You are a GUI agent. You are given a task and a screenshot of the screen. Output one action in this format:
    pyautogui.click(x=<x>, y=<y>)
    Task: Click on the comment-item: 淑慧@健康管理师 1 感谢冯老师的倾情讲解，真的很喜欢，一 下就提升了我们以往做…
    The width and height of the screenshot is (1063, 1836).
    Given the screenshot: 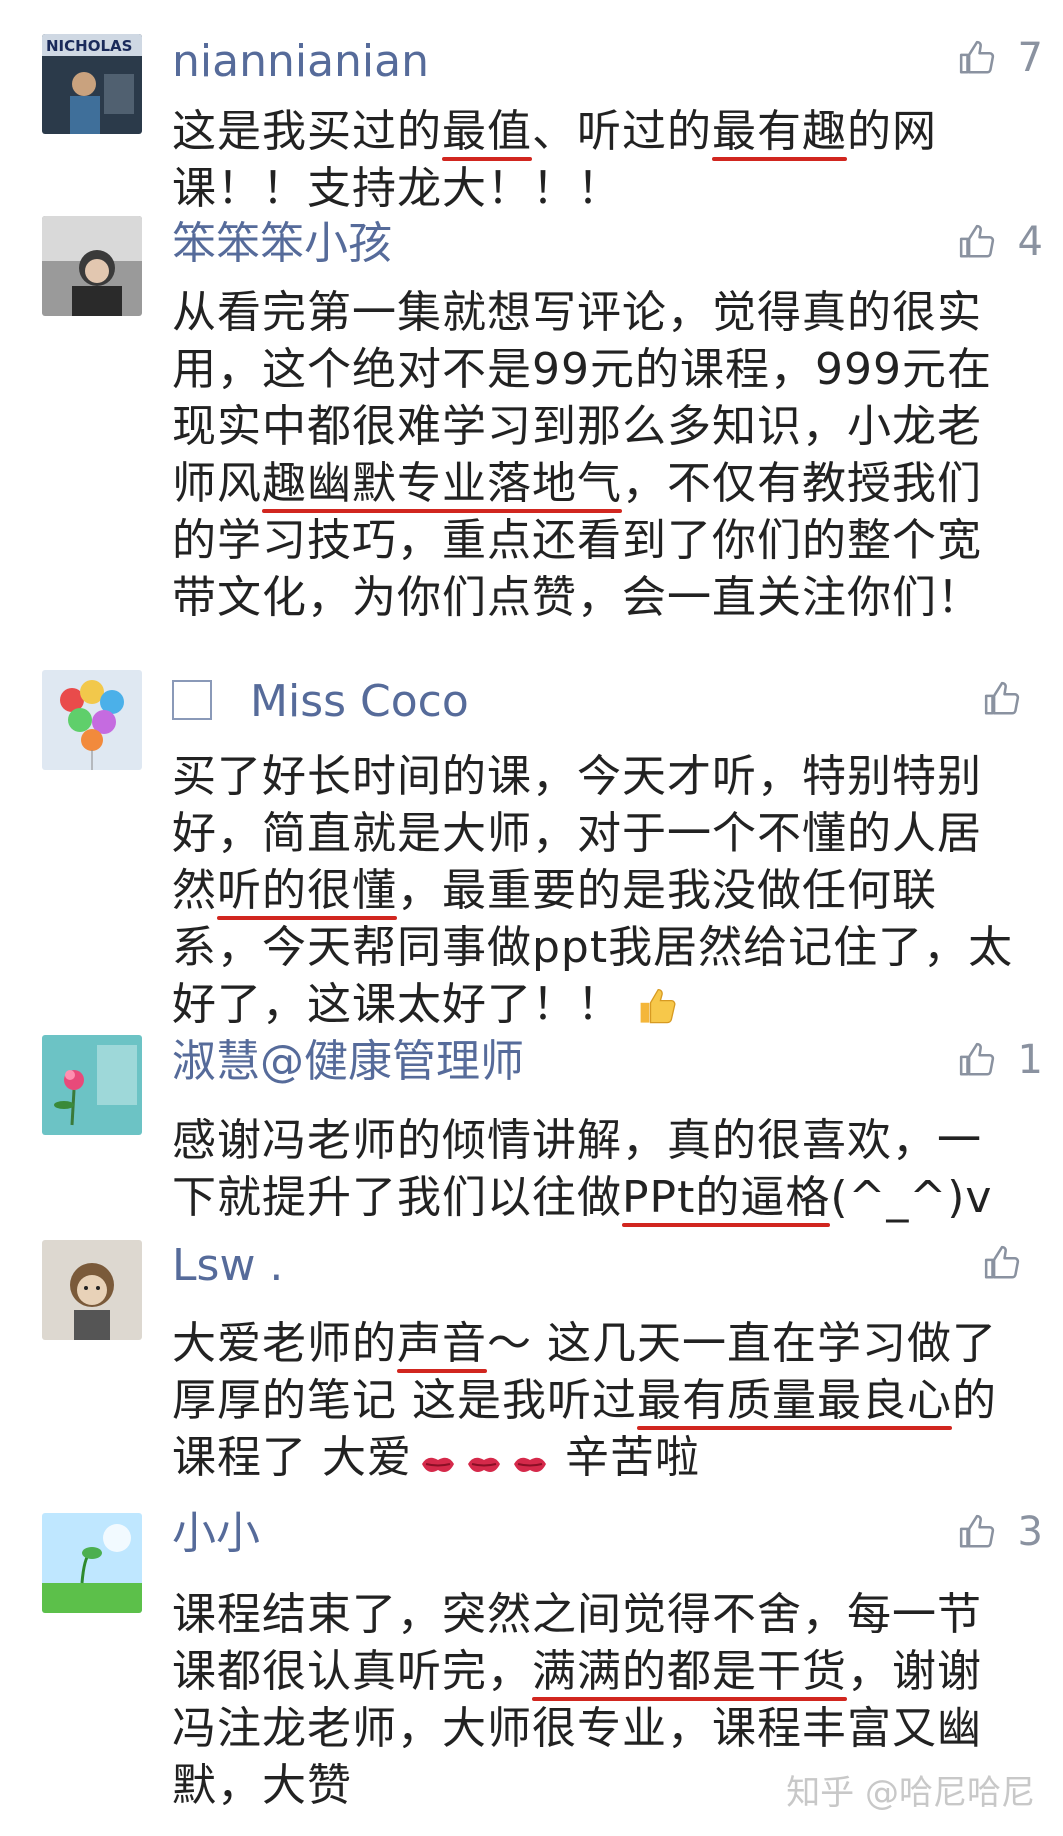 What is the action you would take?
    pyautogui.click(x=531, y=1132)
    